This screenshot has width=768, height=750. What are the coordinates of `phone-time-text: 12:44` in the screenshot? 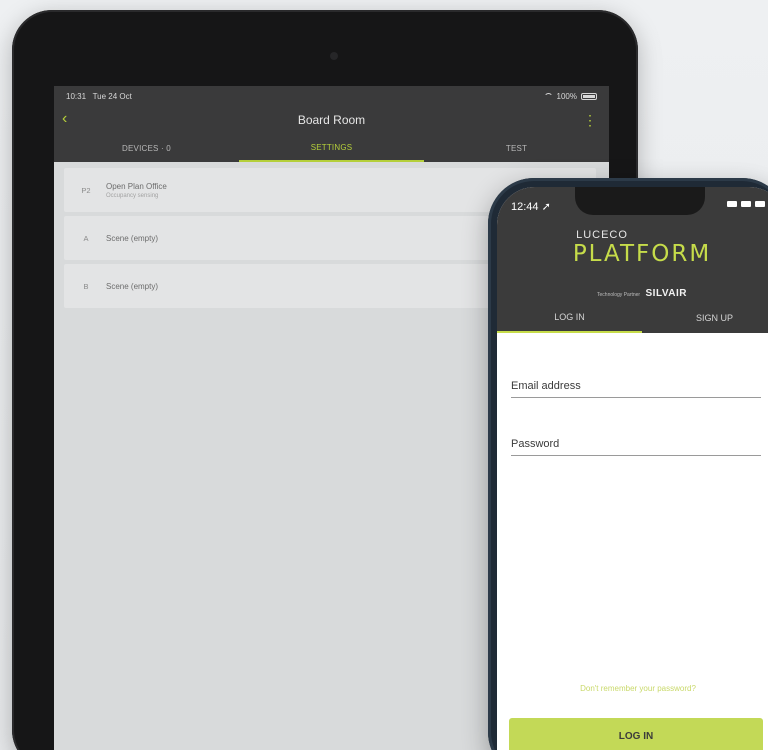 It's located at (525, 207).